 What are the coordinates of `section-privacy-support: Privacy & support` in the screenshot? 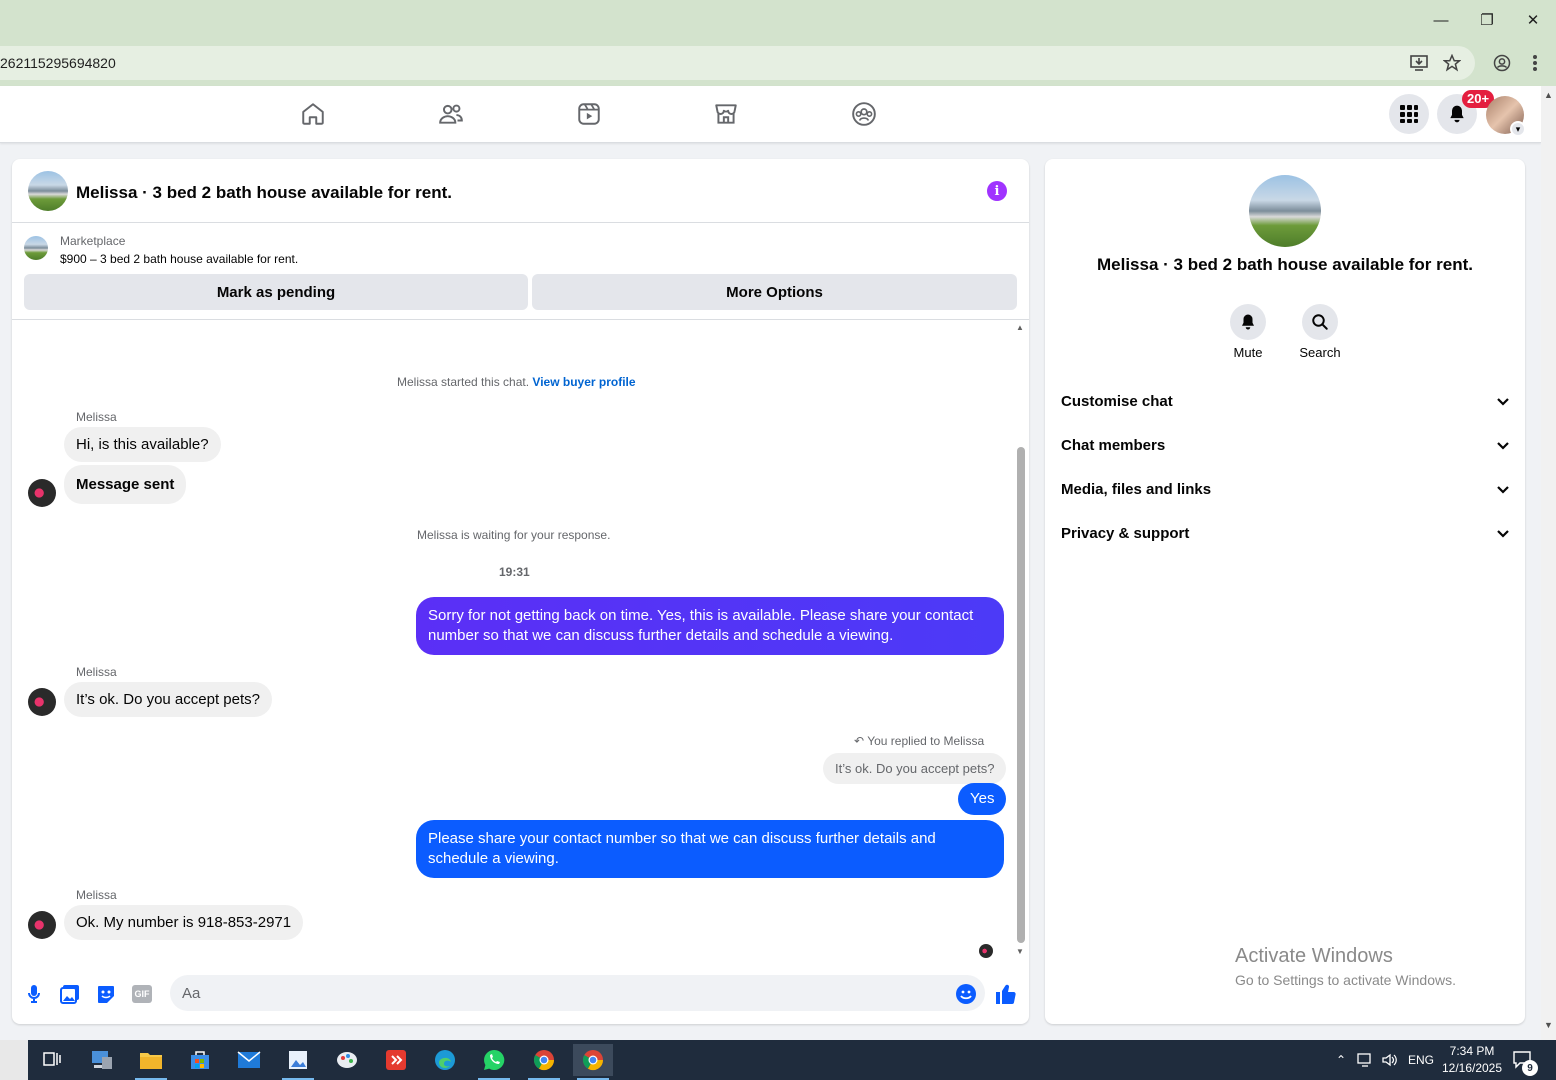 It's located at (1285, 533).